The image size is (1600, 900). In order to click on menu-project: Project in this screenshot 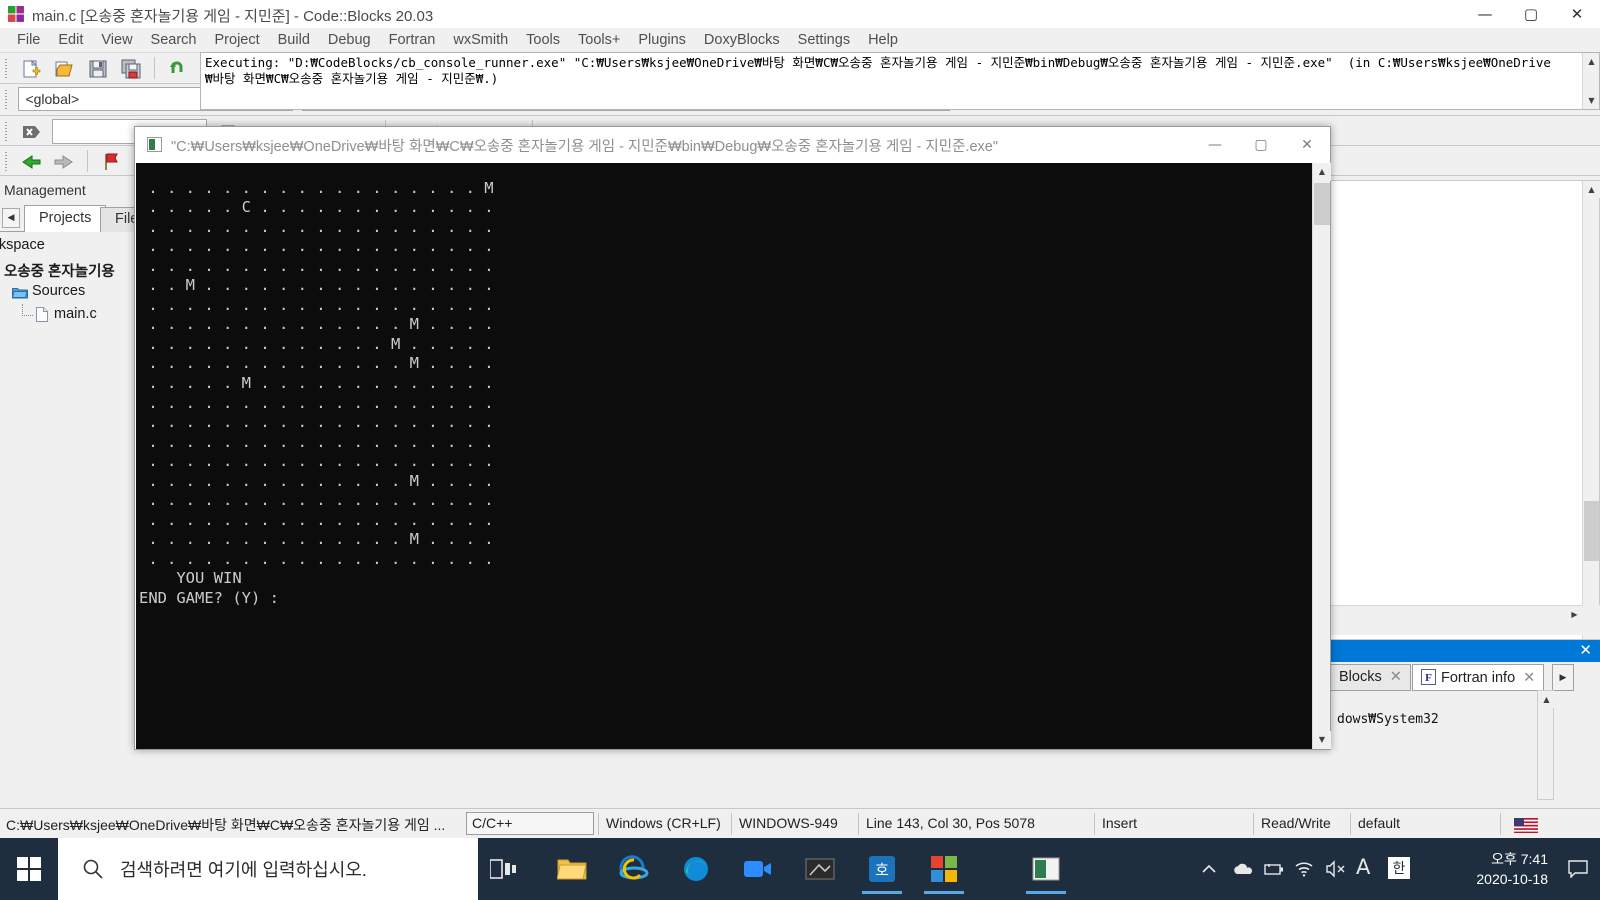, I will do `click(237, 40)`.